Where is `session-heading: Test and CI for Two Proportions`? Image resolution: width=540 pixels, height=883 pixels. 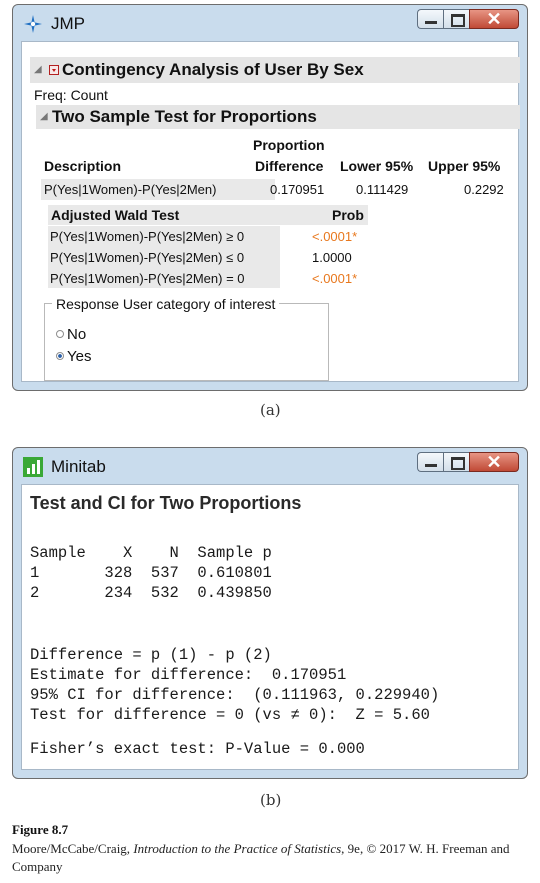
session-heading: Test and CI for Two Proportions is located at coordinates (166, 503).